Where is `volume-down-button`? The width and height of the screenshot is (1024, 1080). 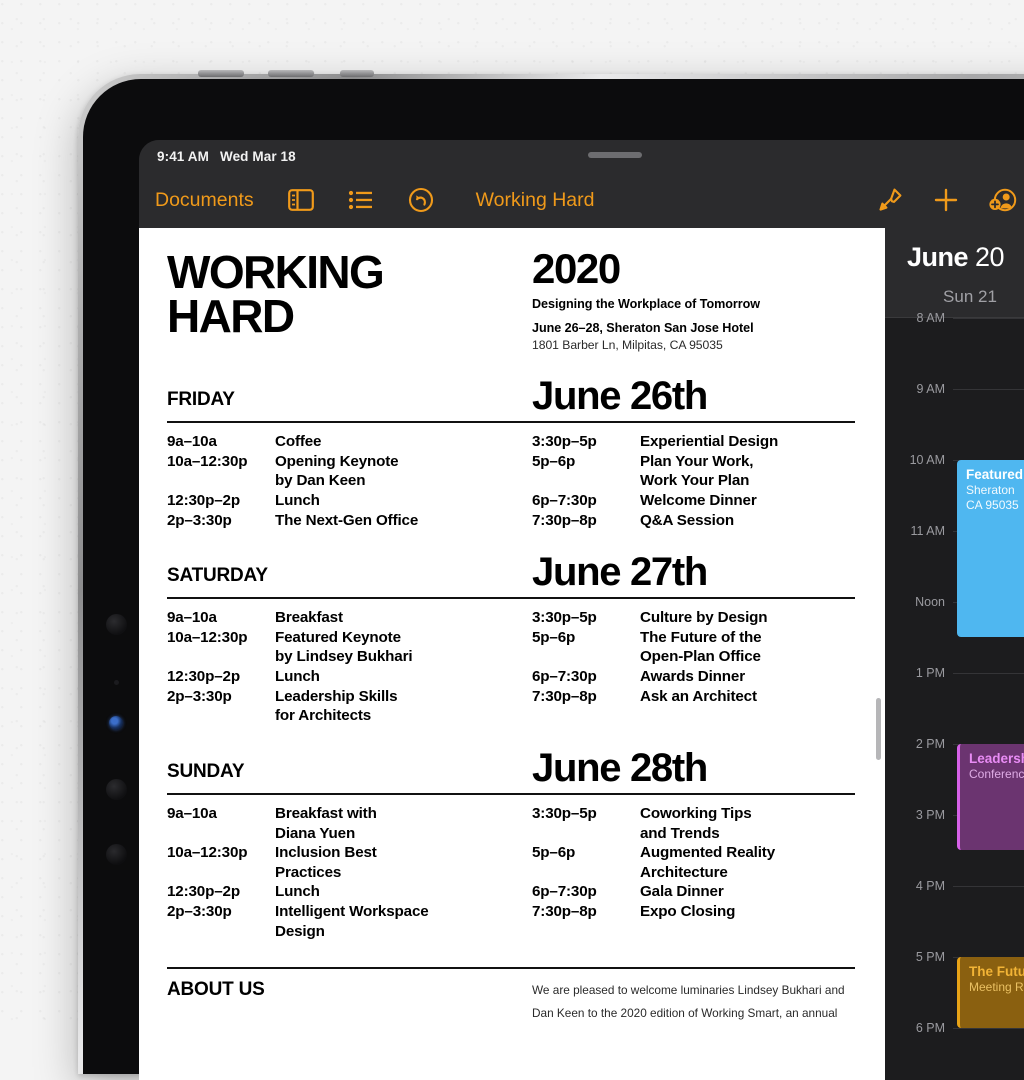
volume-down-button is located at coordinates (291, 73).